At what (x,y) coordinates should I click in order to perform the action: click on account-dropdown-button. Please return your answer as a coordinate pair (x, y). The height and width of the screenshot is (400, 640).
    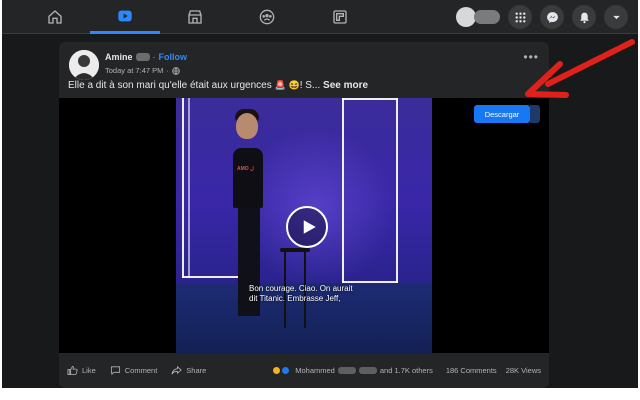
    Looking at the image, I should click on (616, 17).